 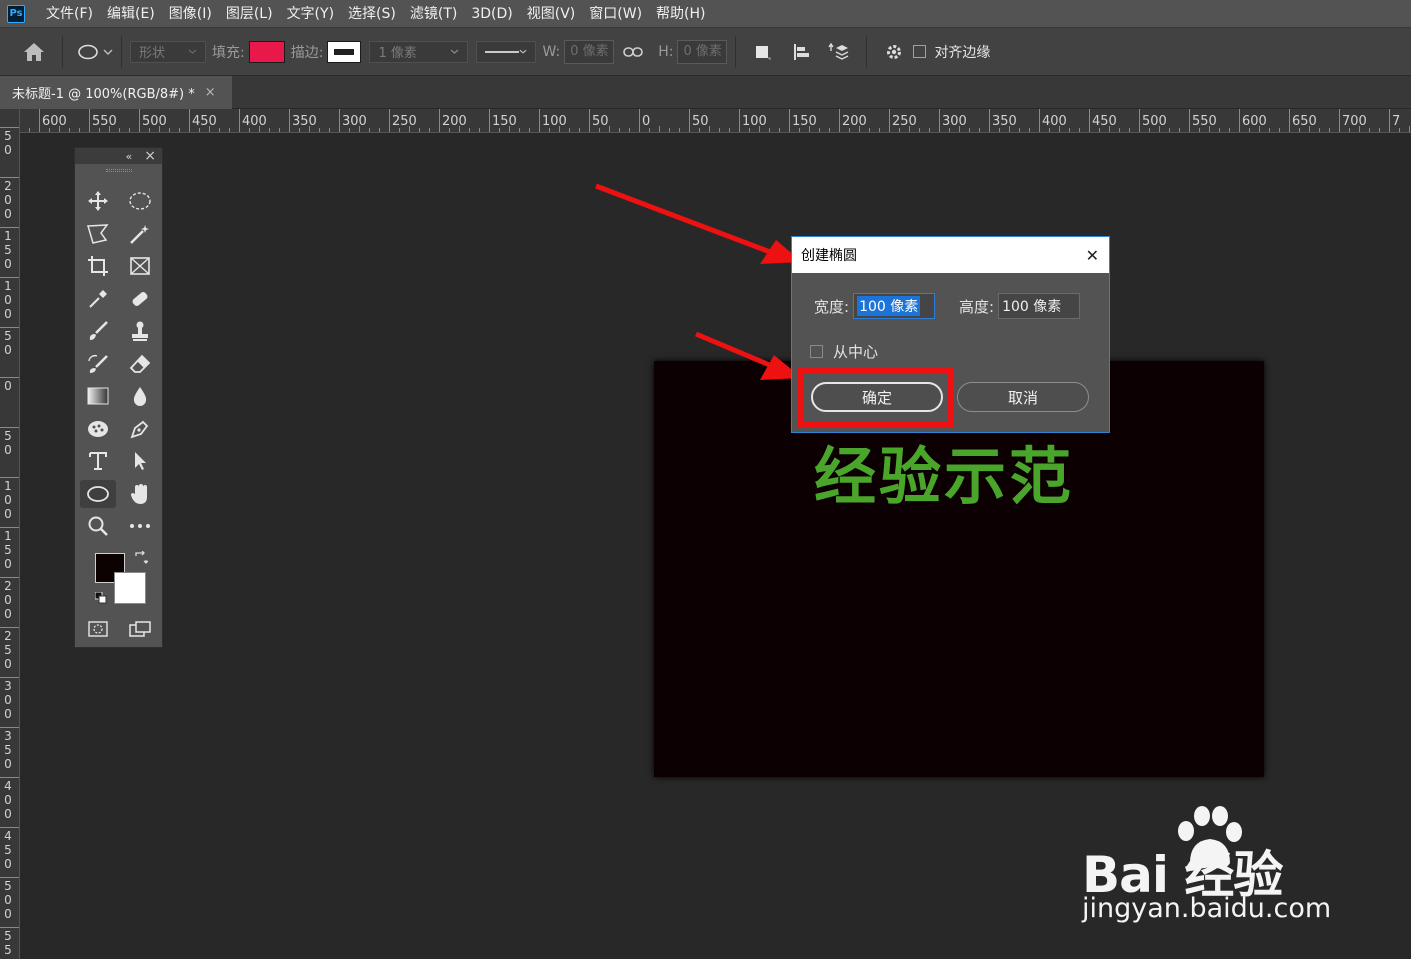 I want to click on from-center-checkbox, so click(x=816, y=351).